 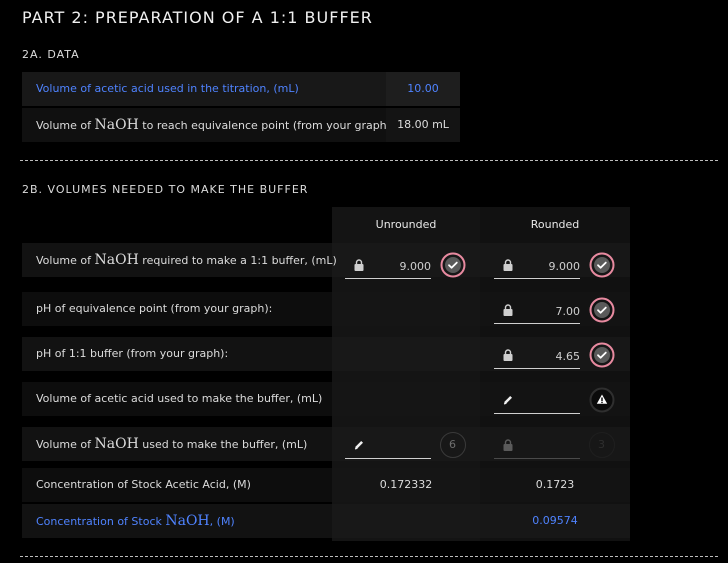 I want to click on label-text: used to make the buffer, (mL), so click(x=223, y=444).